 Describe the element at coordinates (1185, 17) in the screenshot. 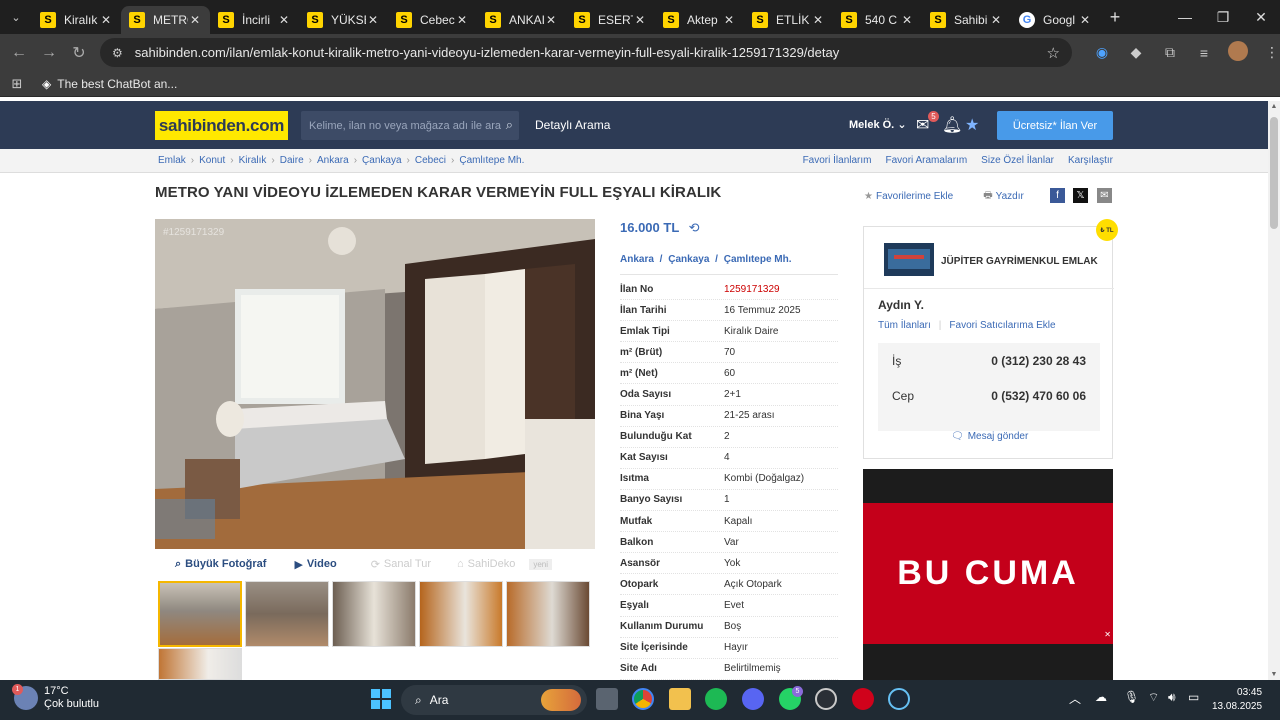

I see `minimize-icon: —` at that location.